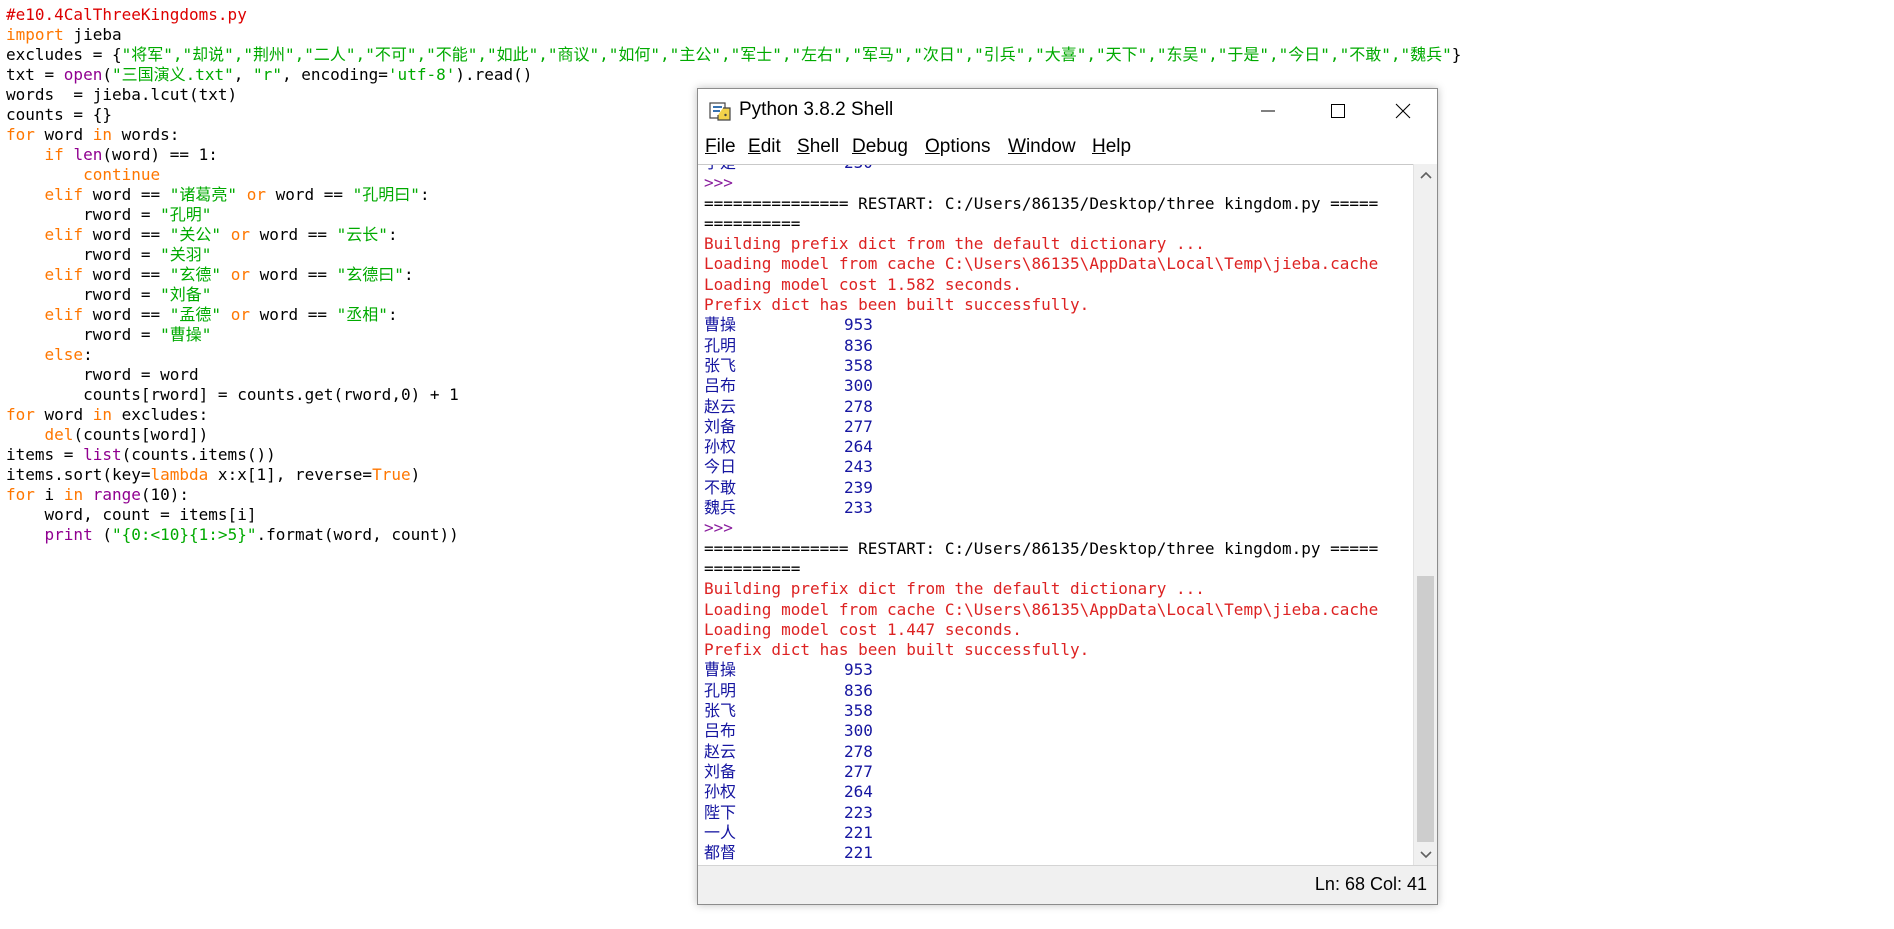 The height and width of the screenshot is (929, 1894). Describe the element at coordinates (858, 751) in the screenshot. I see `result-count: 278` at that location.